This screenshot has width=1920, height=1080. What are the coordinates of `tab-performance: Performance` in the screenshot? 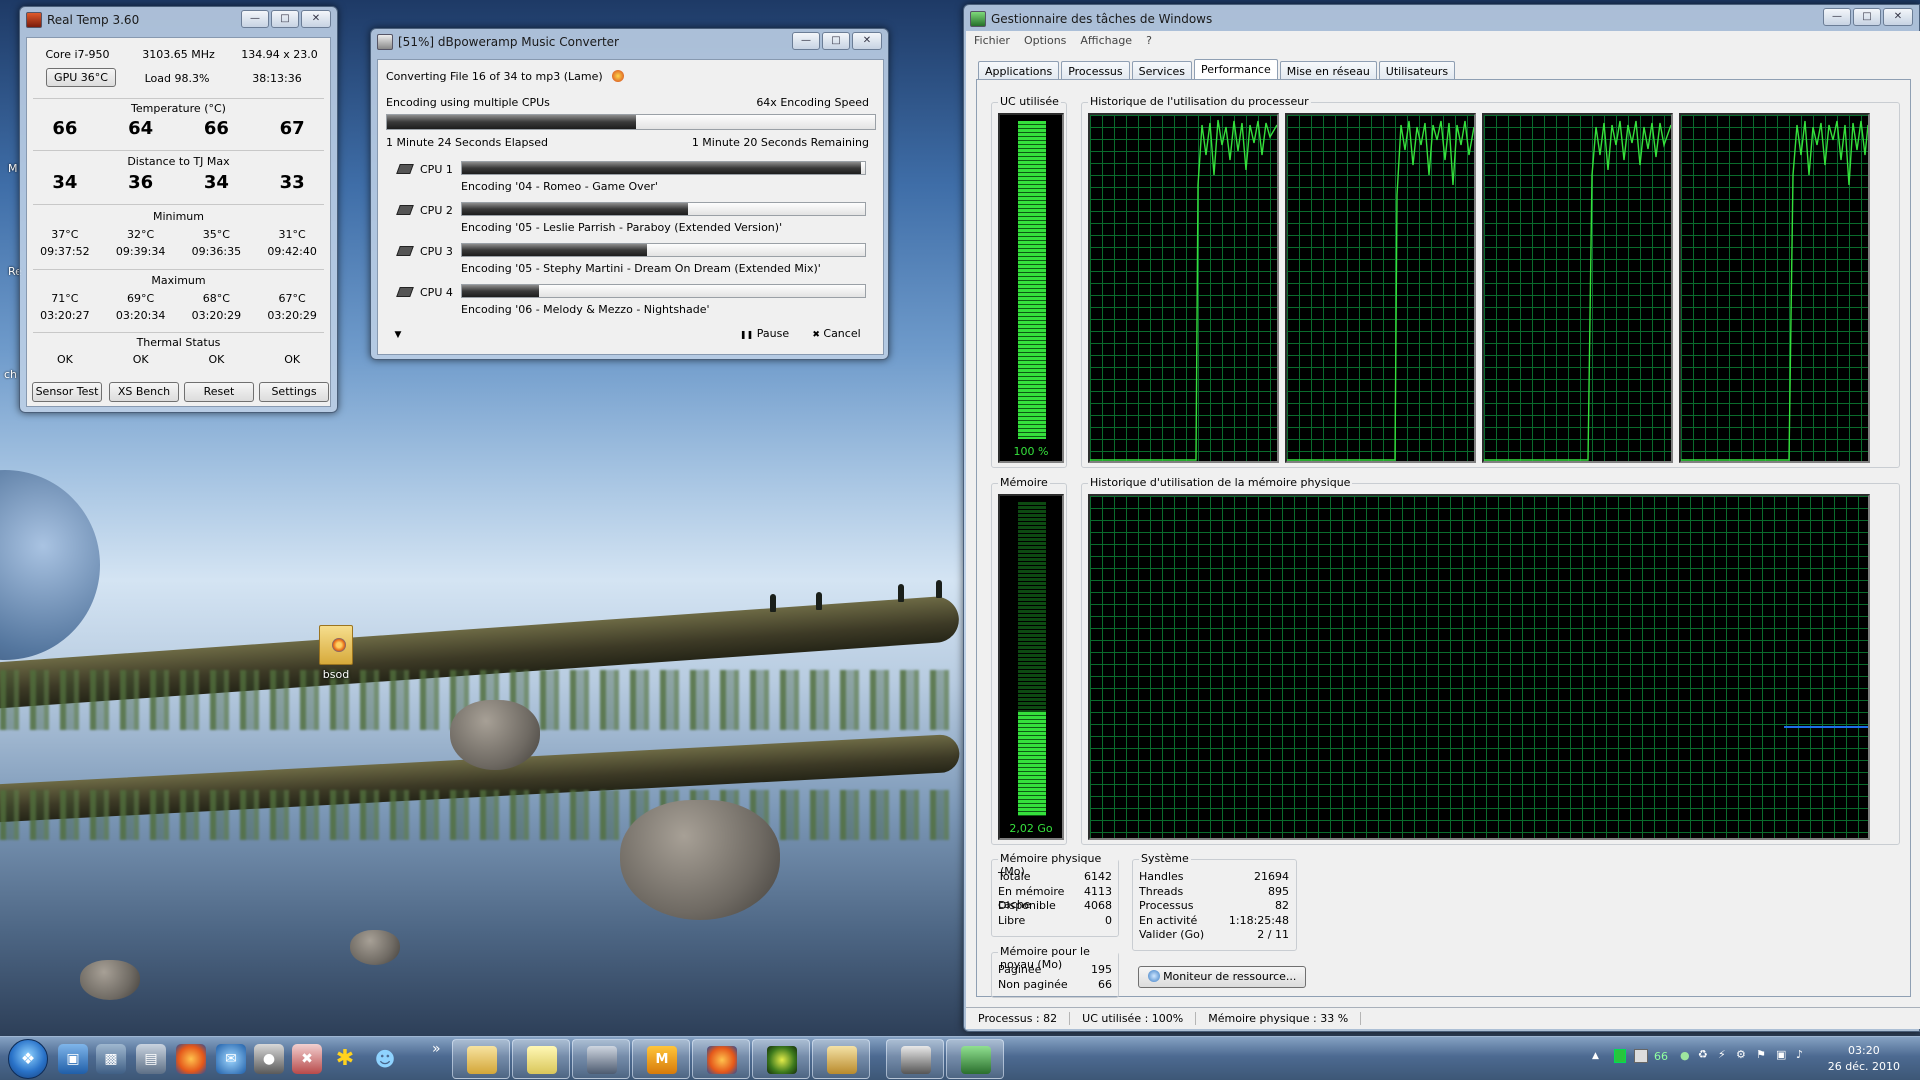 It's located at (1236, 70).